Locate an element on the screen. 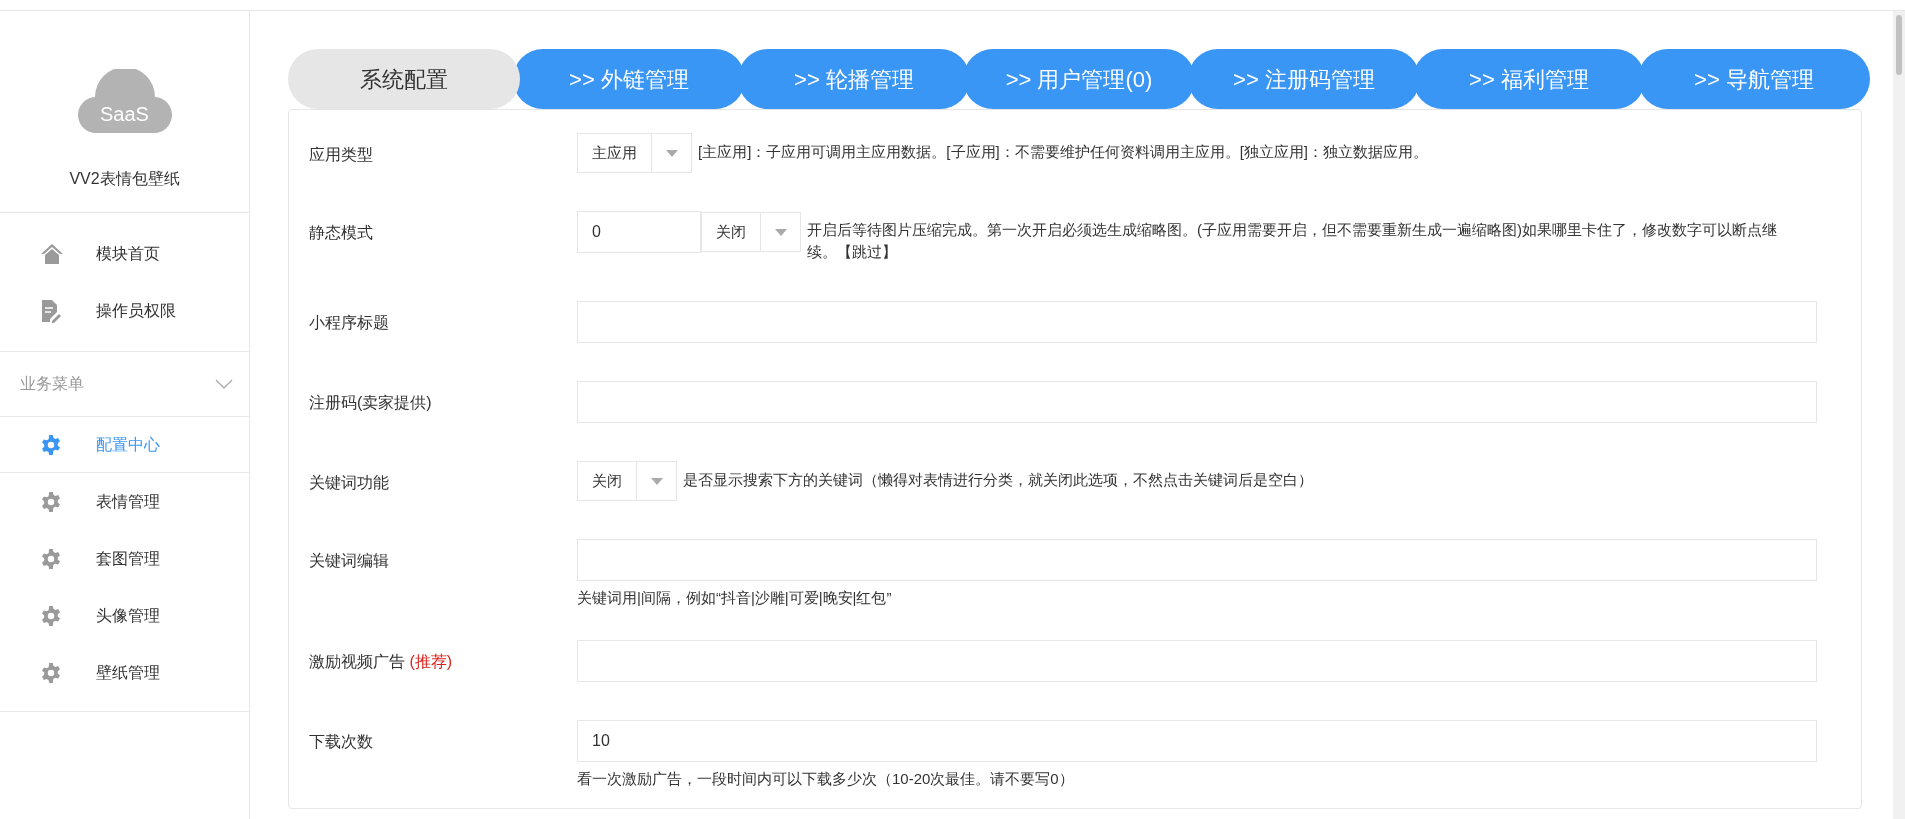 The image size is (1905, 819). field-label: 关键词功能 is located at coordinates (349, 483).